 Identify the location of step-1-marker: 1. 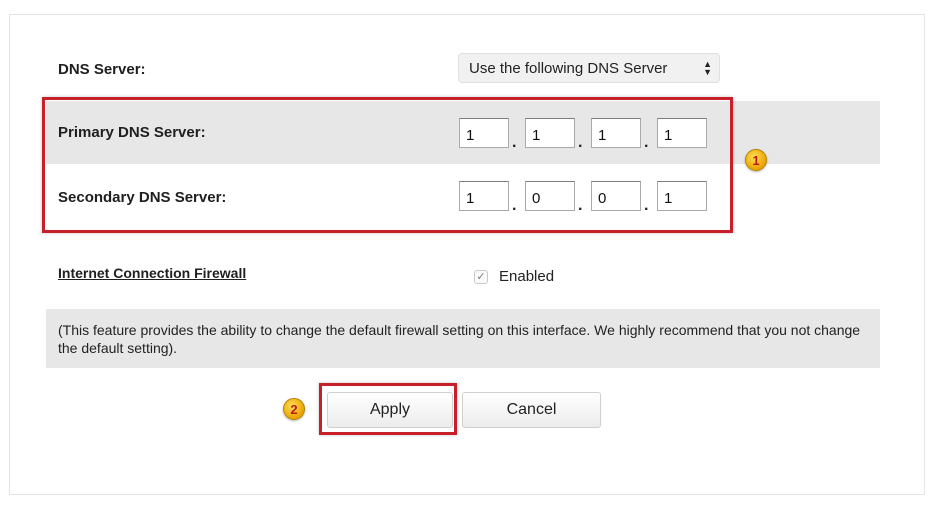
(756, 160).